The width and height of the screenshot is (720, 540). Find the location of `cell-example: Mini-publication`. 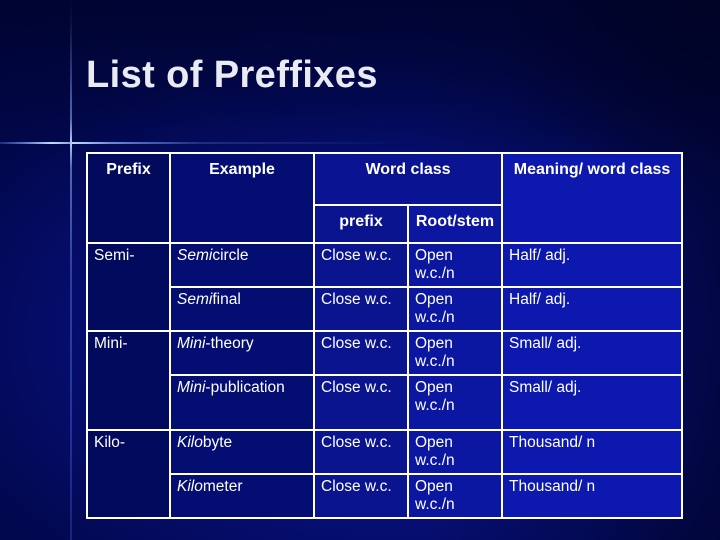

cell-example: Mini-publication is located at coordinates (242, 402).